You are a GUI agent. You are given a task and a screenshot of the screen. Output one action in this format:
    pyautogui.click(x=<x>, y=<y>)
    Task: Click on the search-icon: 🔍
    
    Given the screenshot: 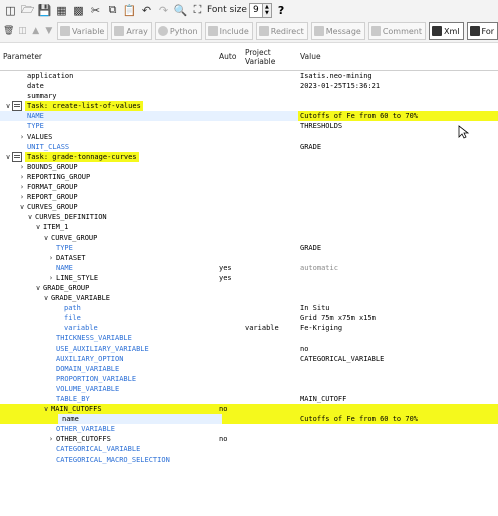 What is the action you would take?
    pyautogui.click(x=181, y=10)
    